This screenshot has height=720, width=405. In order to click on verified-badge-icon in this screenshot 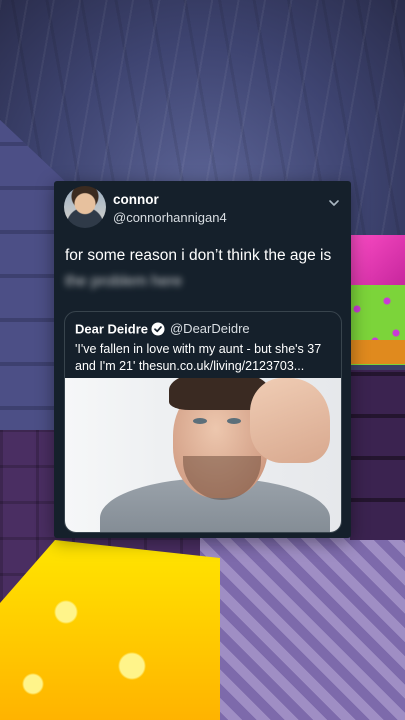, I will do `click(158, 329)`.